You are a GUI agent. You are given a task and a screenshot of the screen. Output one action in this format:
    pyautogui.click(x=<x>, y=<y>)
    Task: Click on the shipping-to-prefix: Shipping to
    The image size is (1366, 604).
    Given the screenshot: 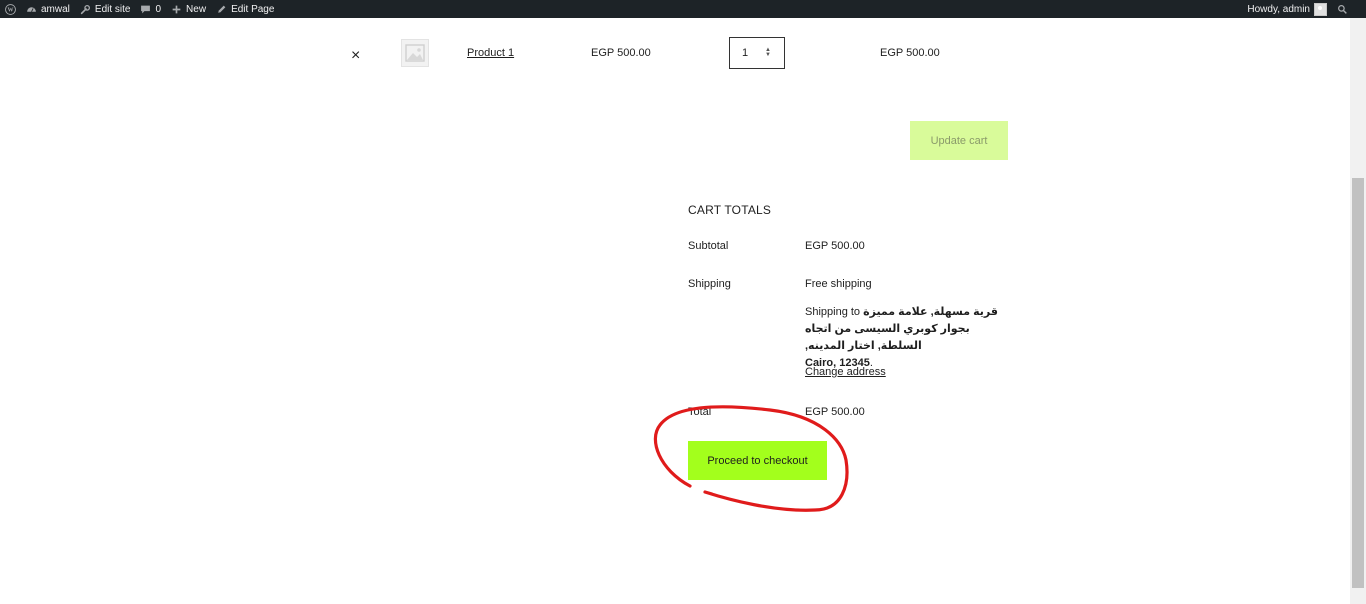 What is the action you would take?
    pyautogui.click(x=833, y=312)
    